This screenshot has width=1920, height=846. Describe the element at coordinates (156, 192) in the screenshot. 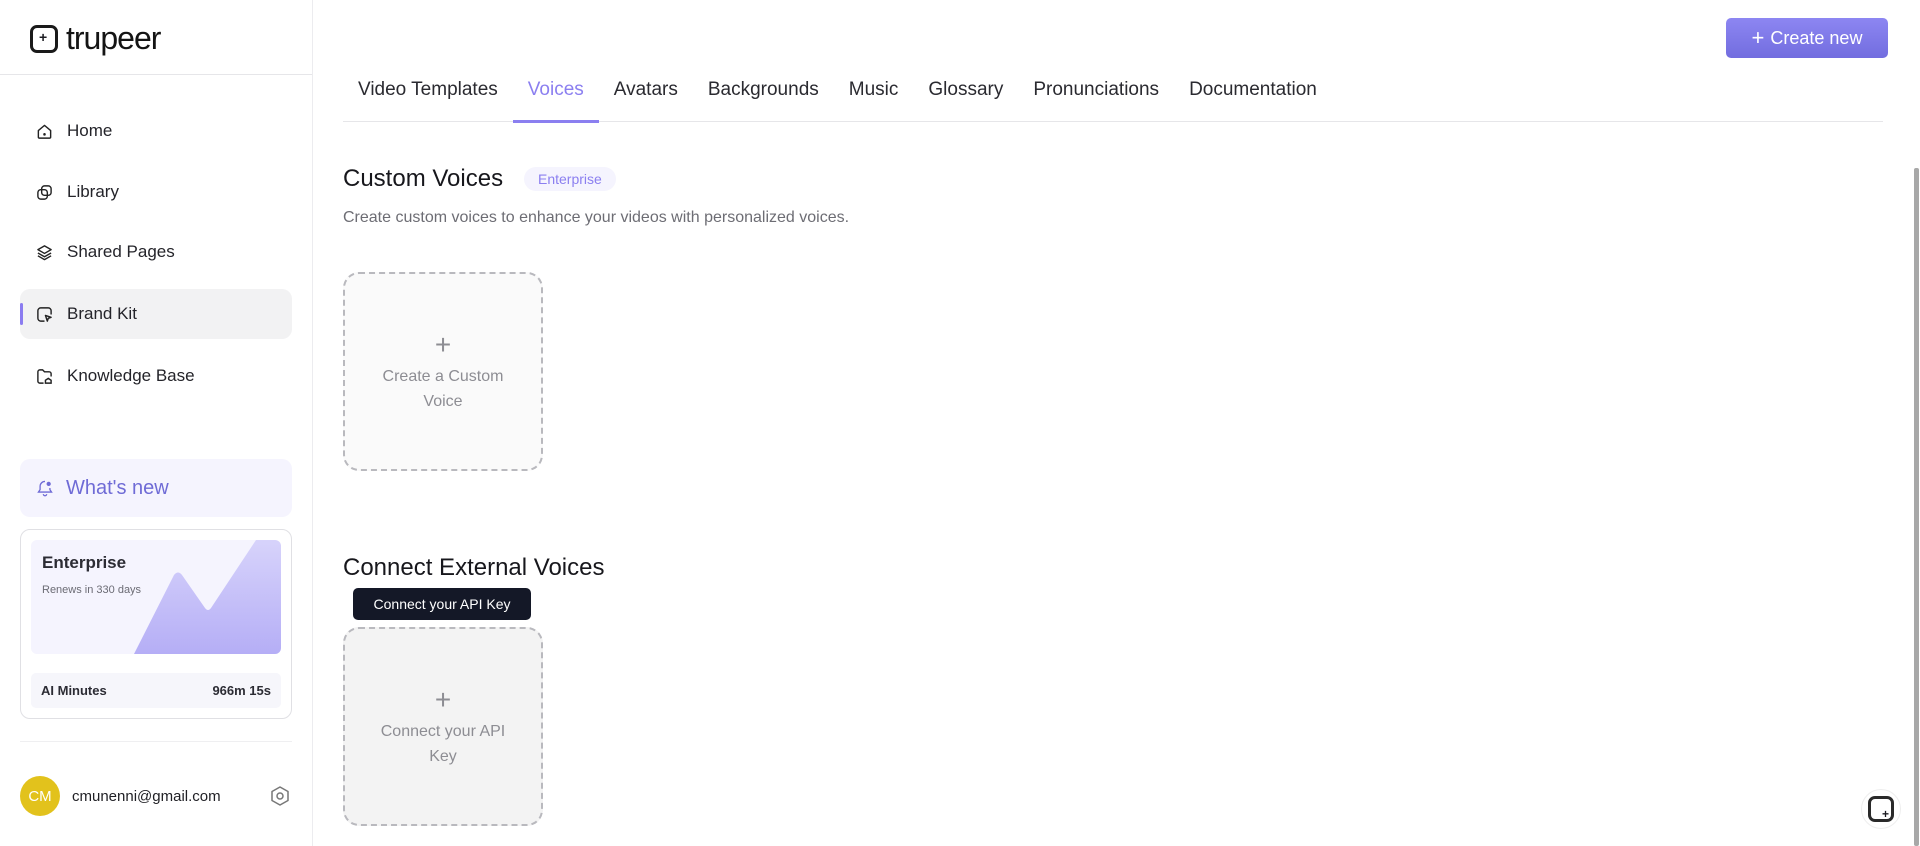

I see `sidebar-item-library: Library` at that location.